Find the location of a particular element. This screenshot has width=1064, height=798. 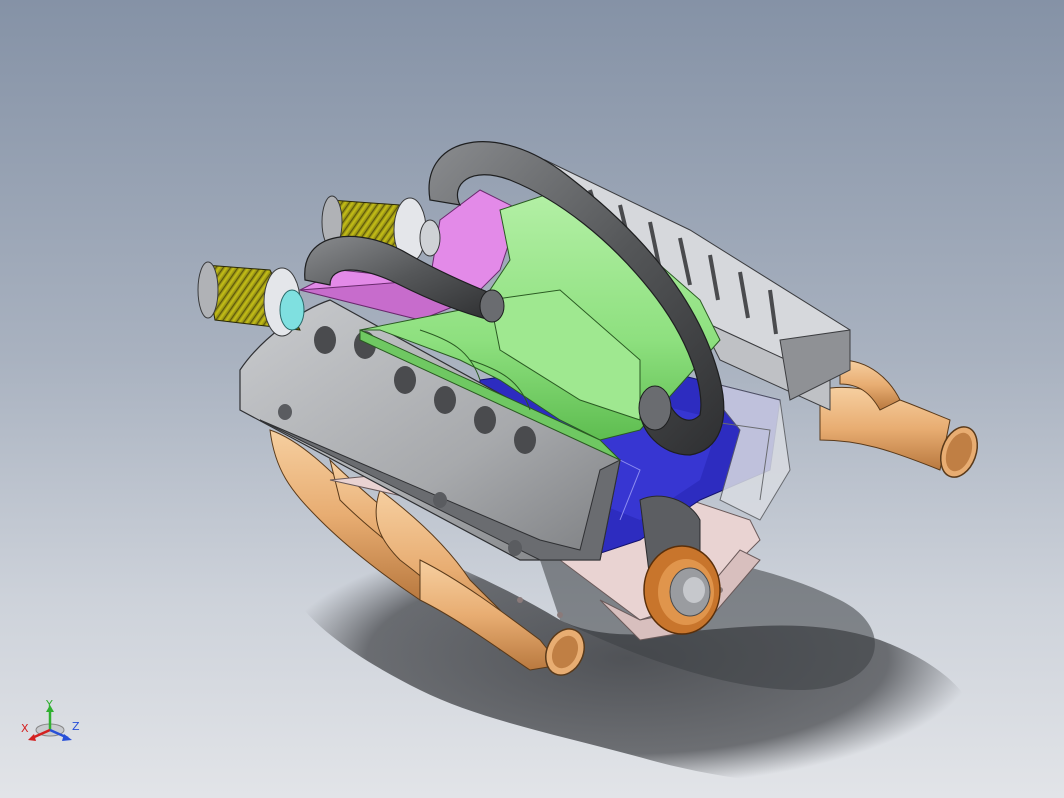

orientation-triad: Y X Z is located at coordinates (50, 720).